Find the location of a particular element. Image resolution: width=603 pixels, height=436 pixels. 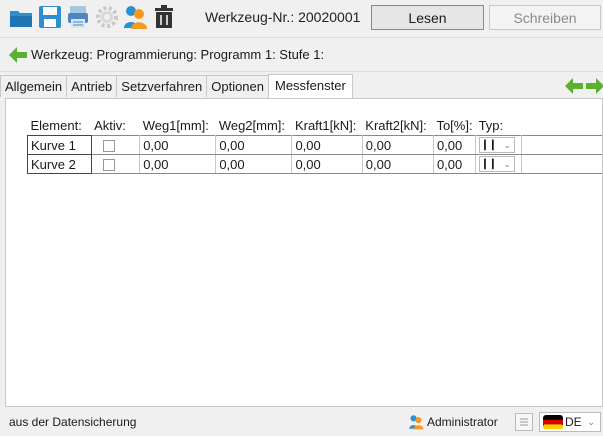

settings-icon is located at coordinates (107, 17).